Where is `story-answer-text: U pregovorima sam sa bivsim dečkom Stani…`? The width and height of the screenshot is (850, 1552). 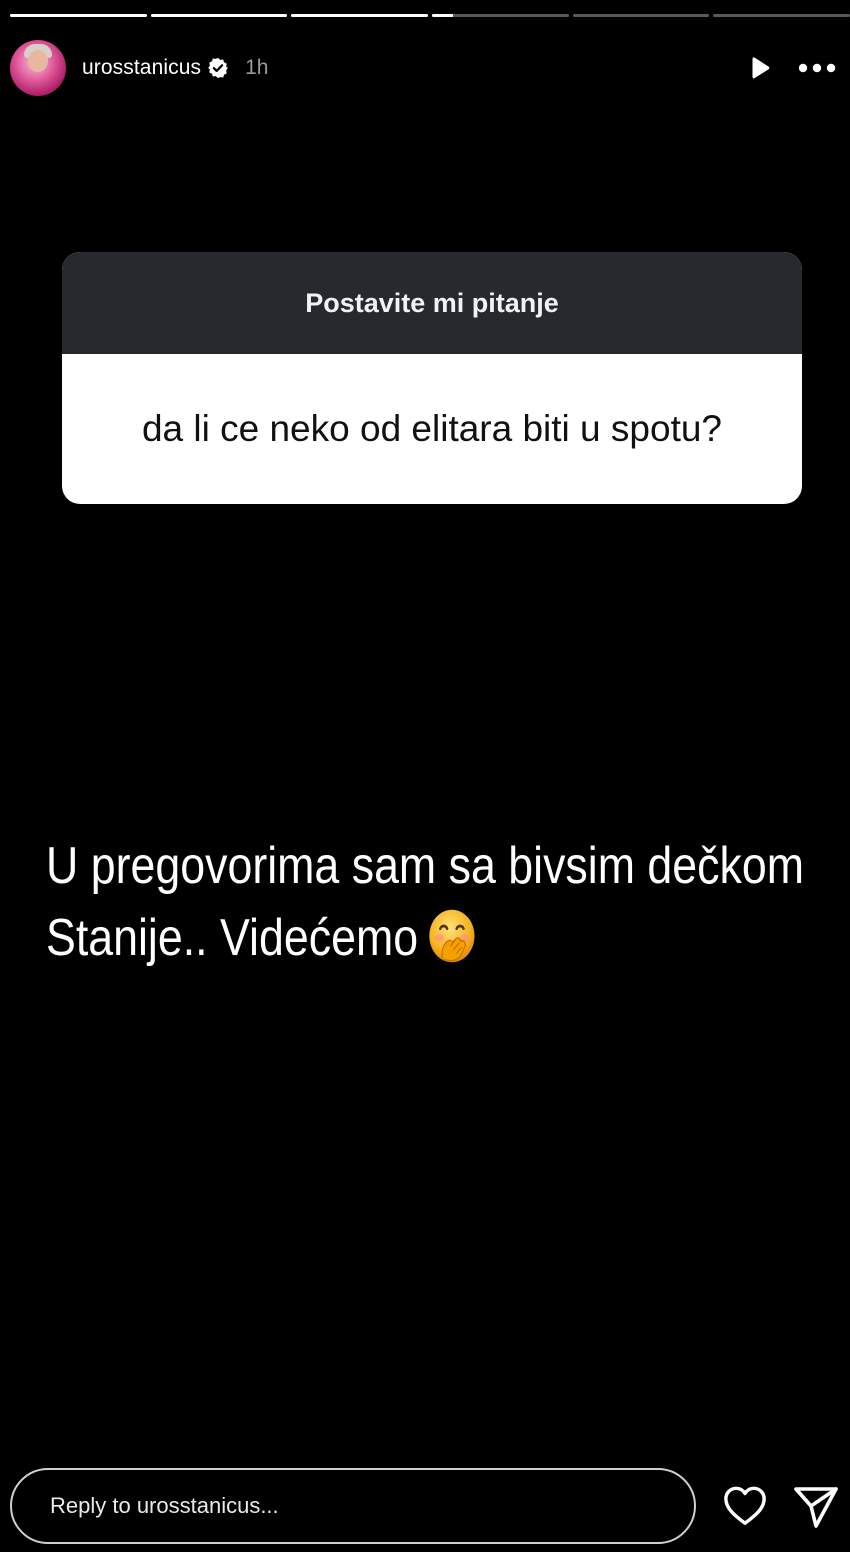
story-answer-text: U pregovorima sam sa bivsim dečkom Stani… is located at coordinates (425, 902).